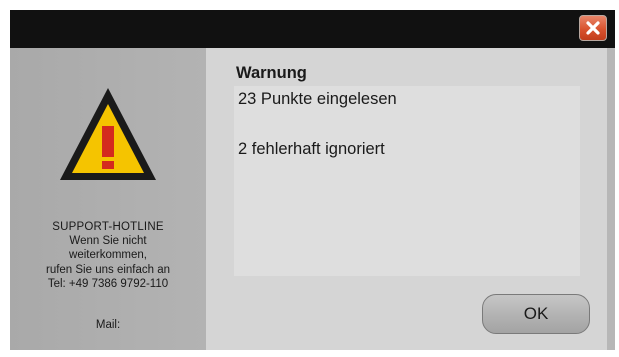 The width and height of the screenshot is (619, 357). What do you see at coordinates (311, 149) in the screenshot?
I see `message-line: 2 fehlerhaft ignoriert` at bounding box center [311, 149].